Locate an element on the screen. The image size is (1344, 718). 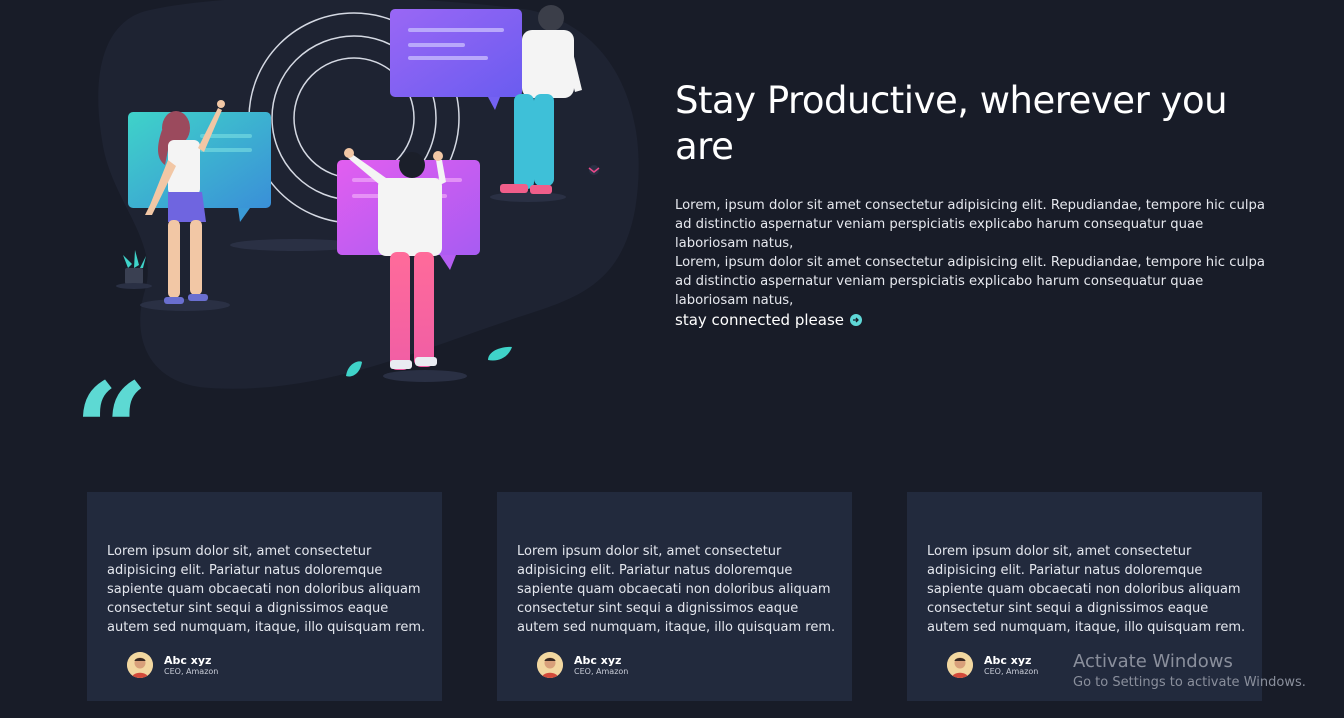
page-title: Stay Productive, wherever you are is located at coordinates (951, 123).